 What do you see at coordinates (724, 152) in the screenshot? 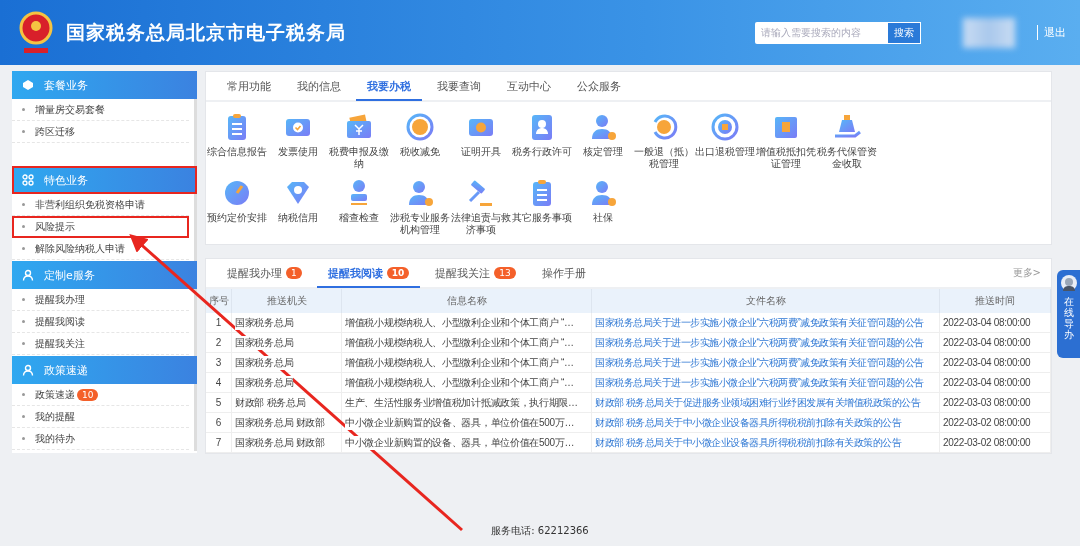
I see `service-label: 出口退税管理` at bounding box center [724, 152].